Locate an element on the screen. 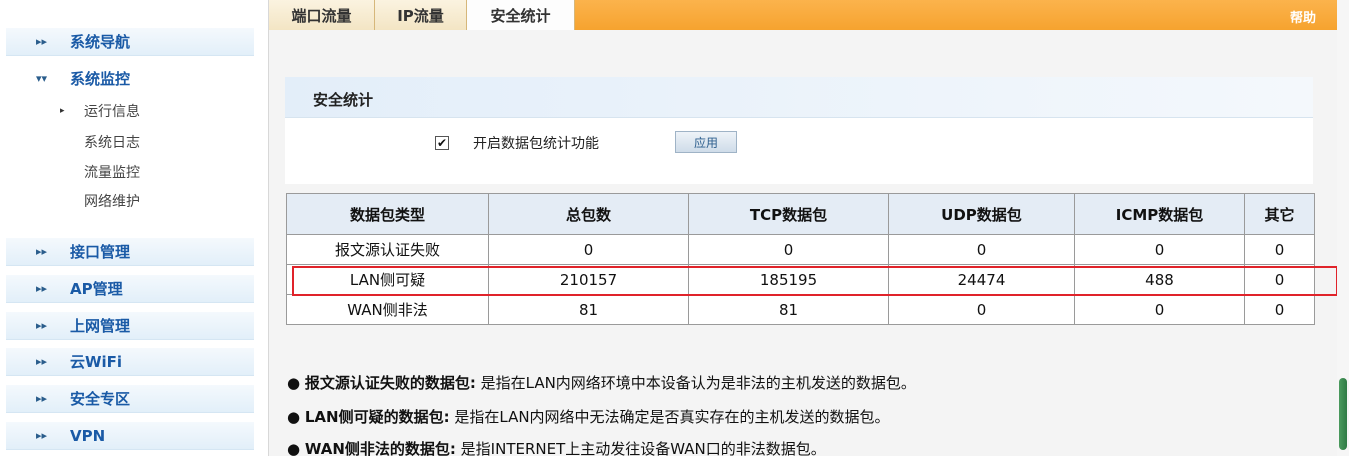 This screenshot has width=1349, height=459. sidebar-item-label: 接口管理 is located at coordinates (100, 252).